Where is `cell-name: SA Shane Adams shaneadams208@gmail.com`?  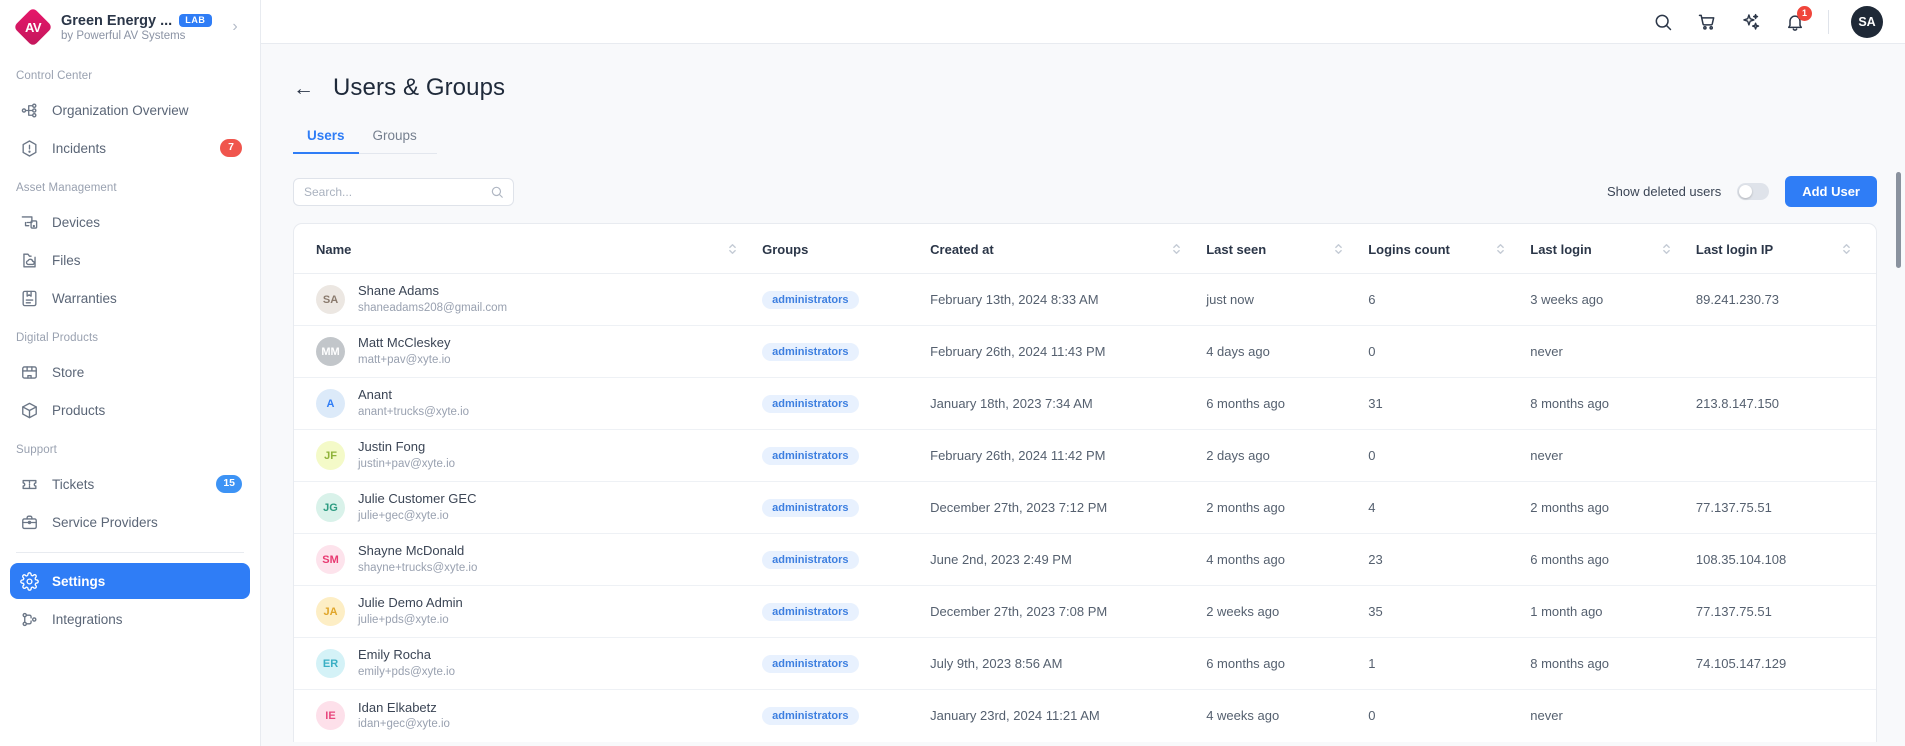 cell-name: SA Shane Adams shaneadams208@gmail.com is located at coordinates (528, 299).